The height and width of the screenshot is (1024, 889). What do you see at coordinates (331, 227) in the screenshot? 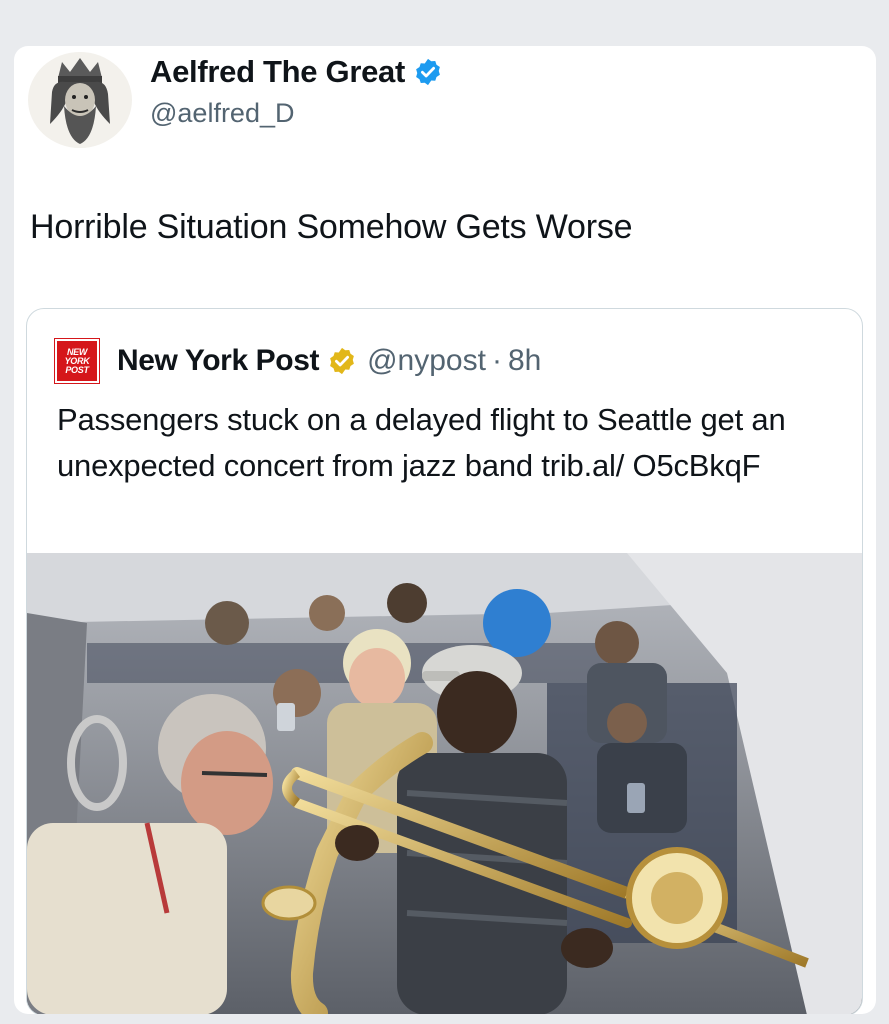
I see `tweet-text: Horrible Situation Somehow Gets Worse` at bounding box center [331, 227].